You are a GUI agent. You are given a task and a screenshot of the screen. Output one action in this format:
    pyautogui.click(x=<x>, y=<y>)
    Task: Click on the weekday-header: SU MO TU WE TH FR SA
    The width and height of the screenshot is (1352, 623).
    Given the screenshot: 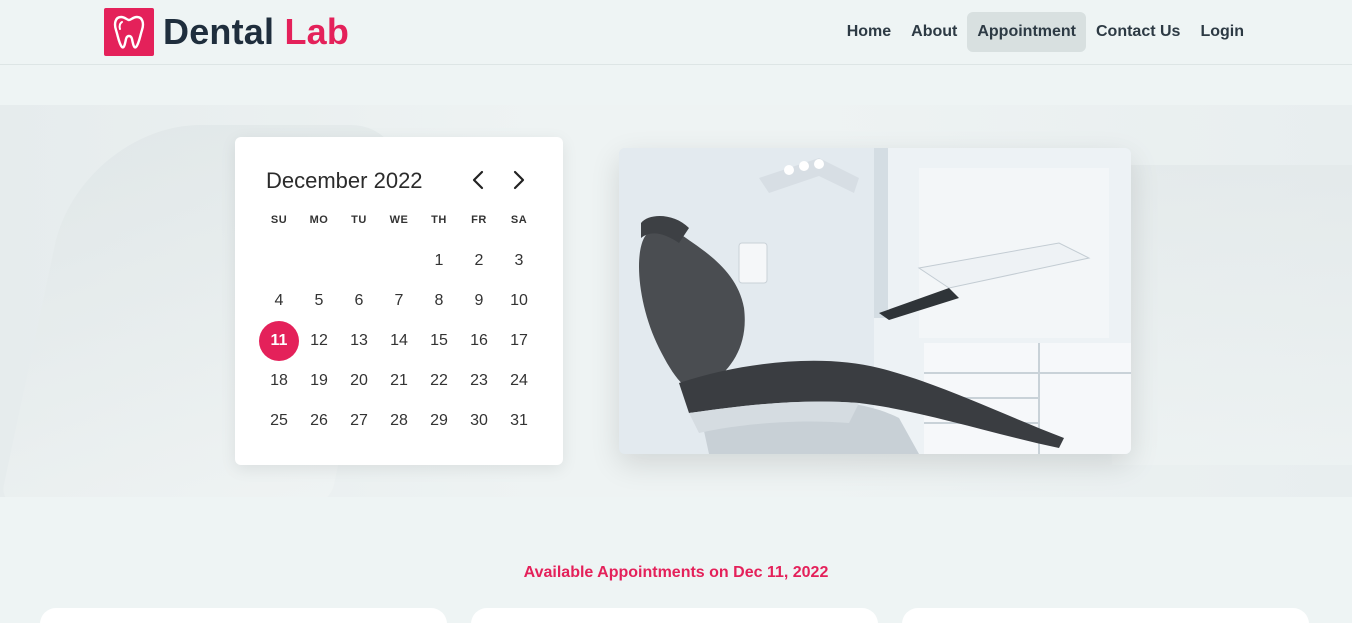 What is the action you would take?
    pyautogui.click(x=399, y=220)
    